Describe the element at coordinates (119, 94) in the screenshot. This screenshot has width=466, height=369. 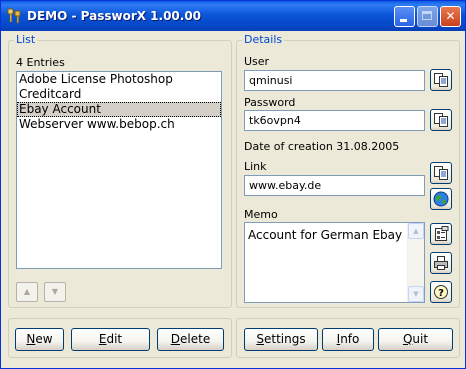
I see `list-item: Creditcard` at that location.